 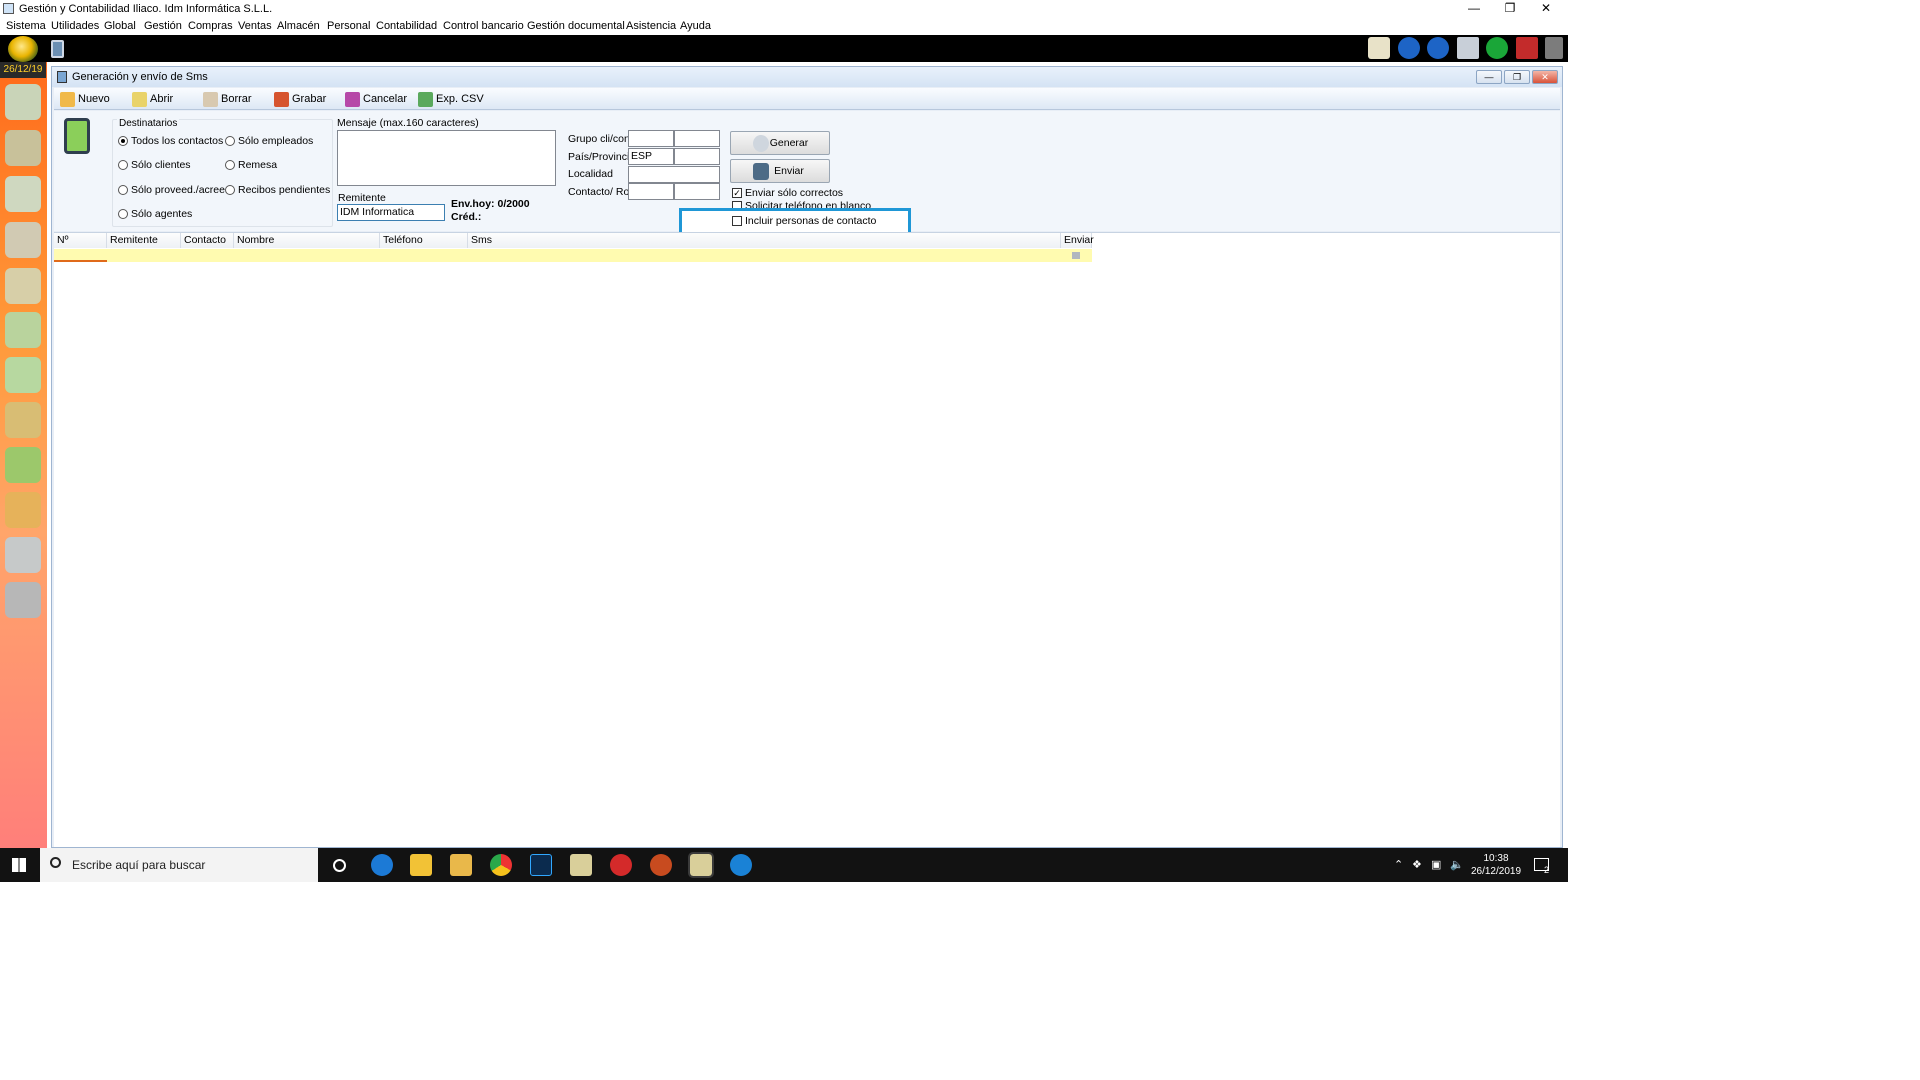 What do you see at coordinates (176, 190) in the screenshot?
I see `radio-solo-proveed: Sólo proveed./acreed.` at bounding box center [176, 190].